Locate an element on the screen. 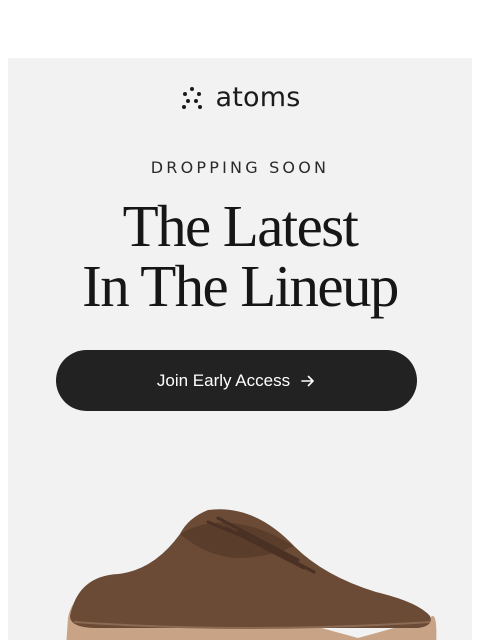 This screenshot has width=480, height=640. arrow-right-icon is located at coordinates (307, 380).